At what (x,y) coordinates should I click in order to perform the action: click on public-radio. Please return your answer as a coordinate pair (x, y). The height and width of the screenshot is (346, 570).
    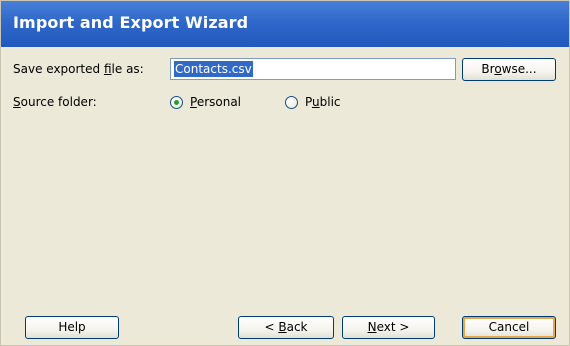
    Looking at the image, I should click on (291, 102).